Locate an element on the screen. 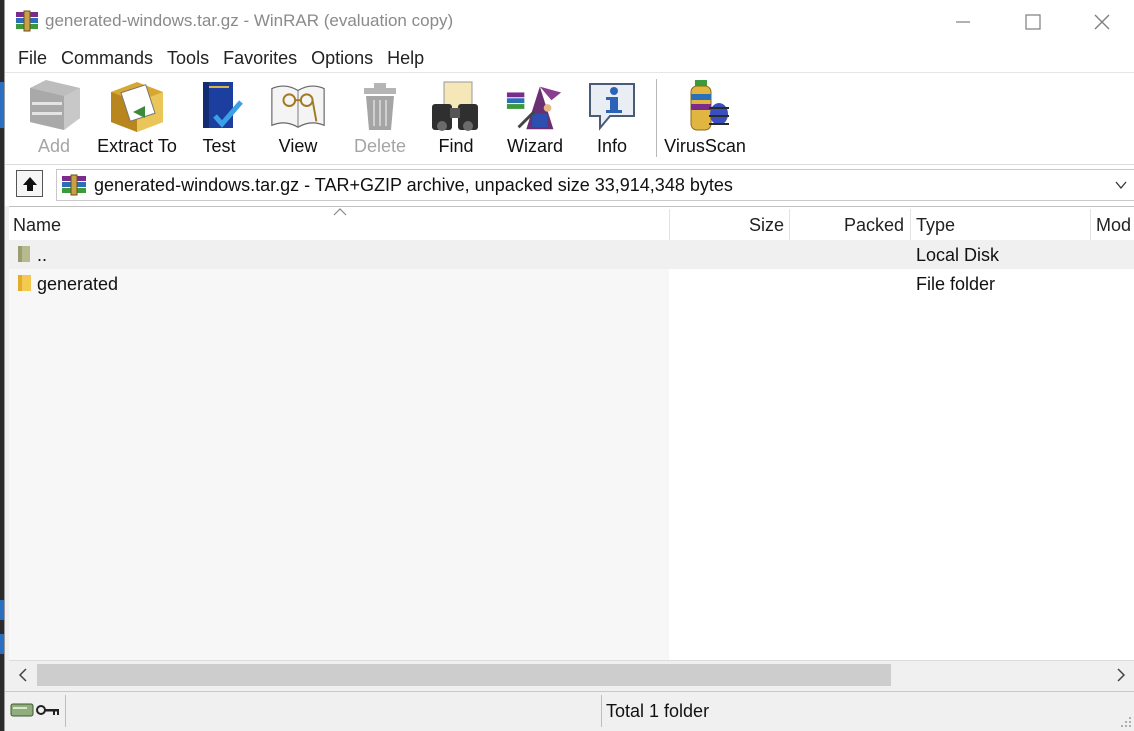  delete-icon is located at coordinates (380, 106).